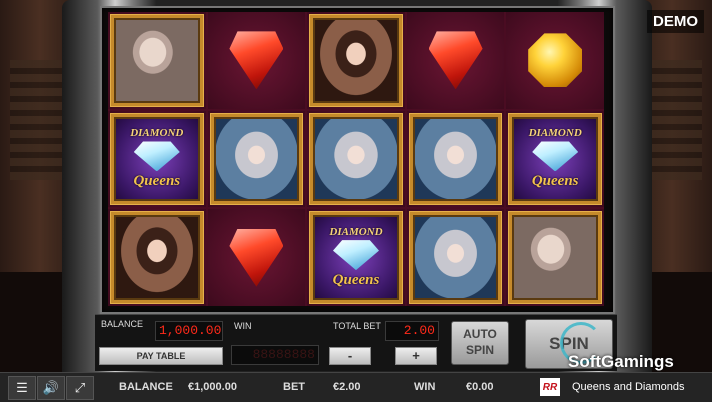  I want to click on bottom-bet-value: €2.00, so click(347, 387).